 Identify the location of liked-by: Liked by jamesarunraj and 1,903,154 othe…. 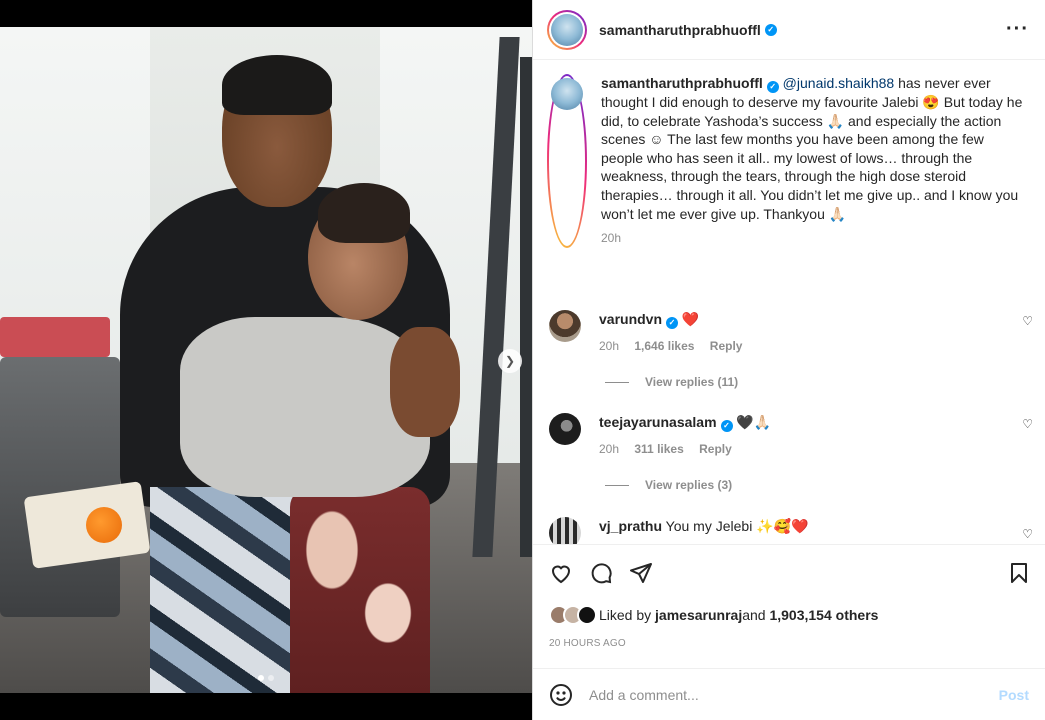
(713, 615).